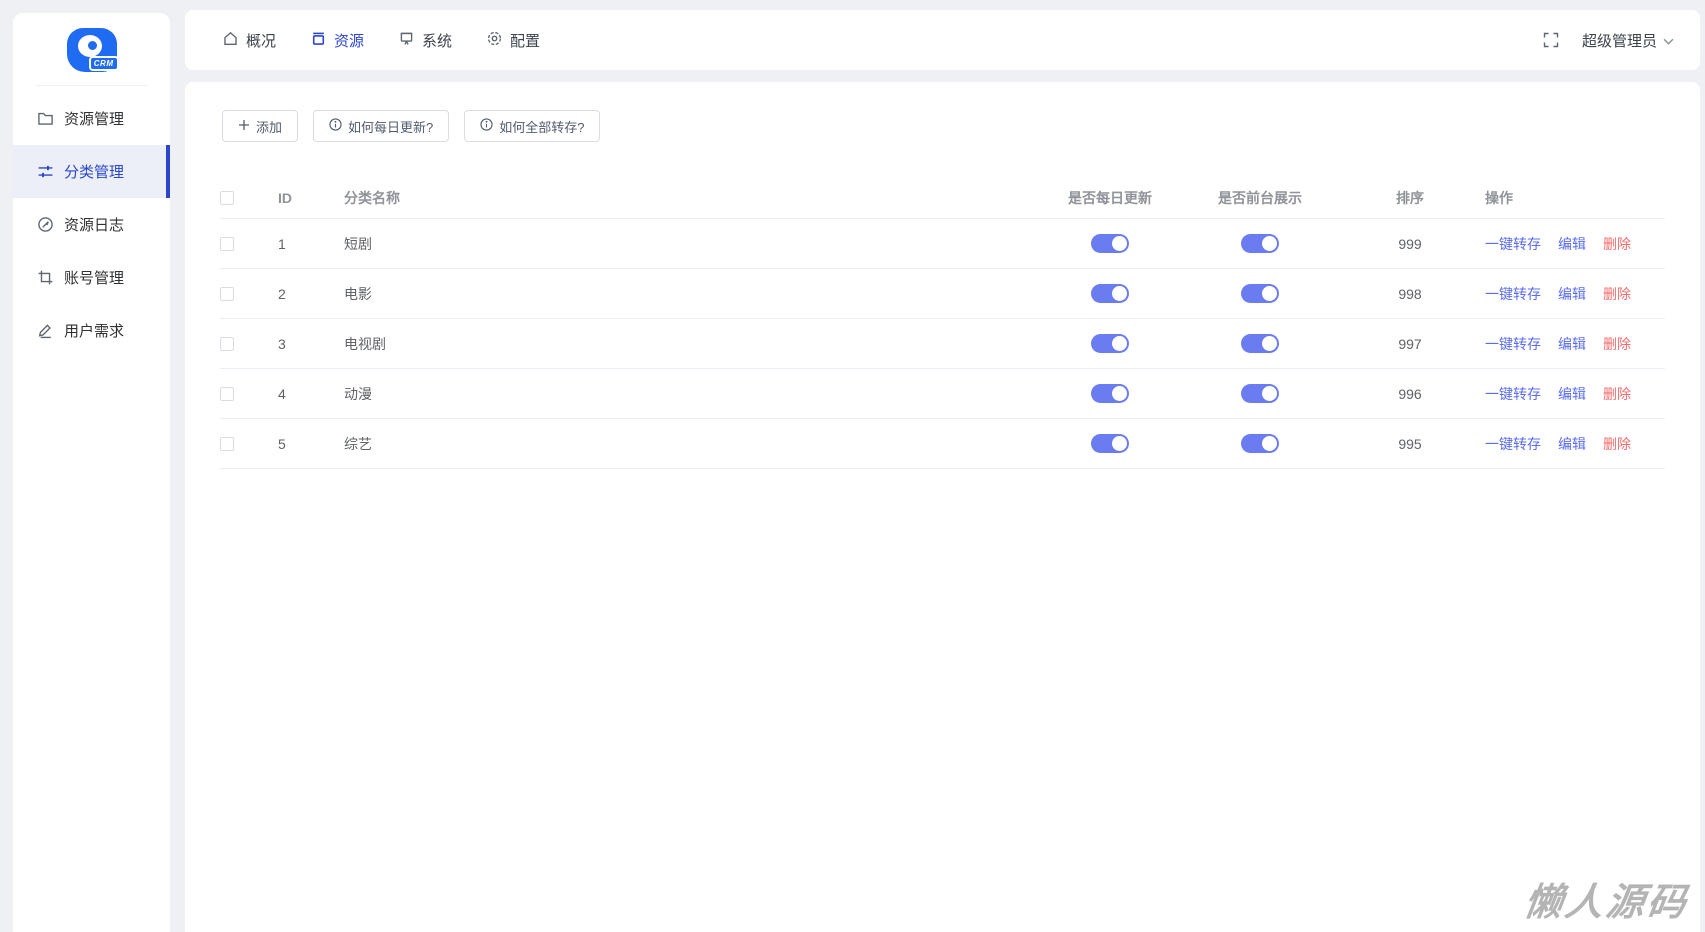 The width and height of the screenshot is (1705, 932). Describe the element at coordinates (282, 443) in the screenshot. I see `row-id: 5` at that location.